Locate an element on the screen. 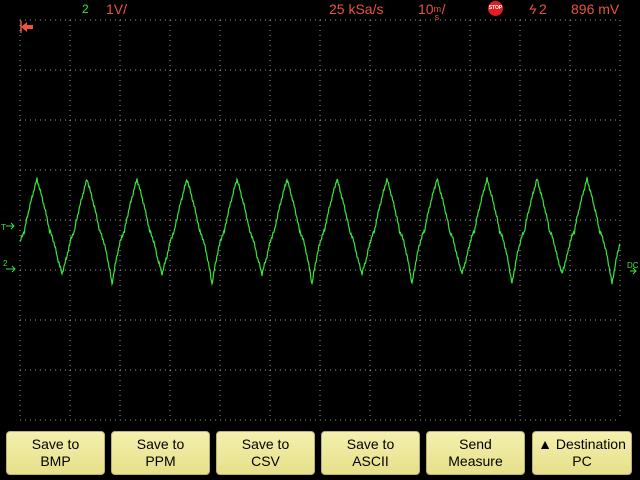 The height and width of the screenshot is (480, 640). send-measure-button: Send Measure is located at coordinates (475, 453).